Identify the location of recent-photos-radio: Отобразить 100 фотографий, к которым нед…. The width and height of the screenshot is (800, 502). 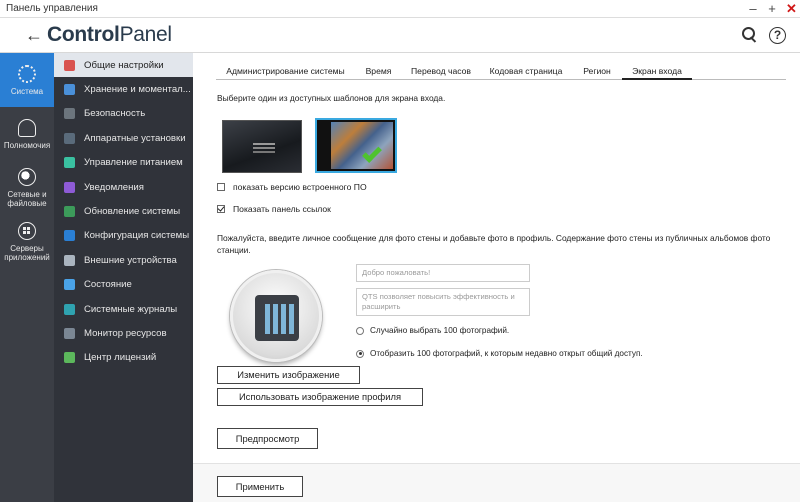
(499, 353).